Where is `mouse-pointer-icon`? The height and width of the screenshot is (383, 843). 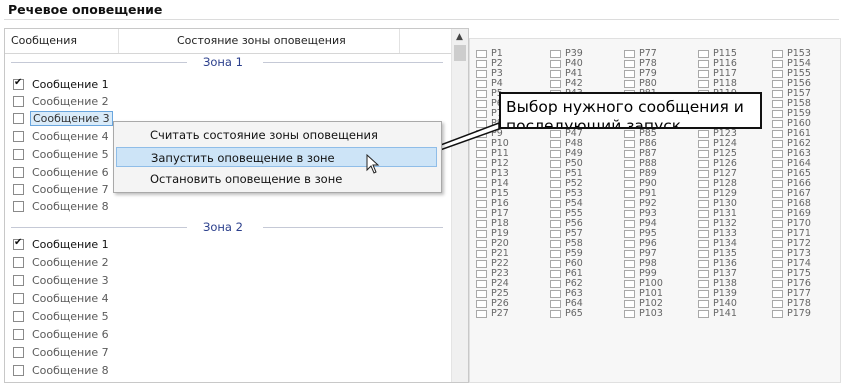 mouse-pointer-icon is located at coordinates (373, 164).